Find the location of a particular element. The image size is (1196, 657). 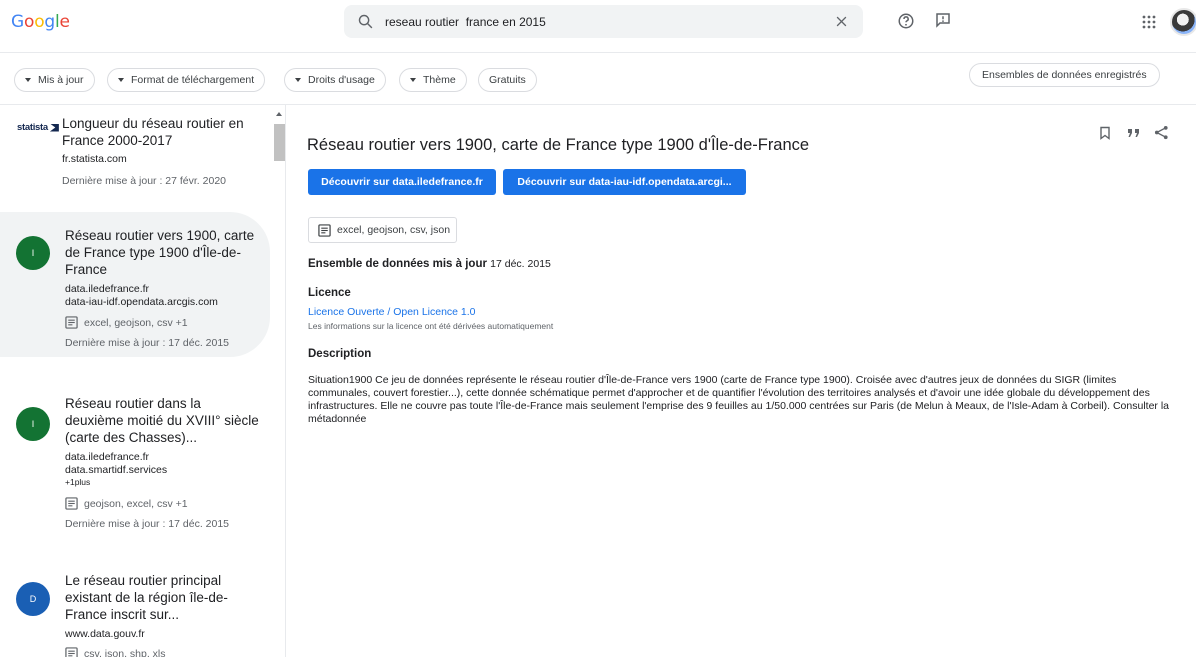

result-updated: Dernière mise à jour : 27 févr. 2020 is located at coordinates (144, 181).